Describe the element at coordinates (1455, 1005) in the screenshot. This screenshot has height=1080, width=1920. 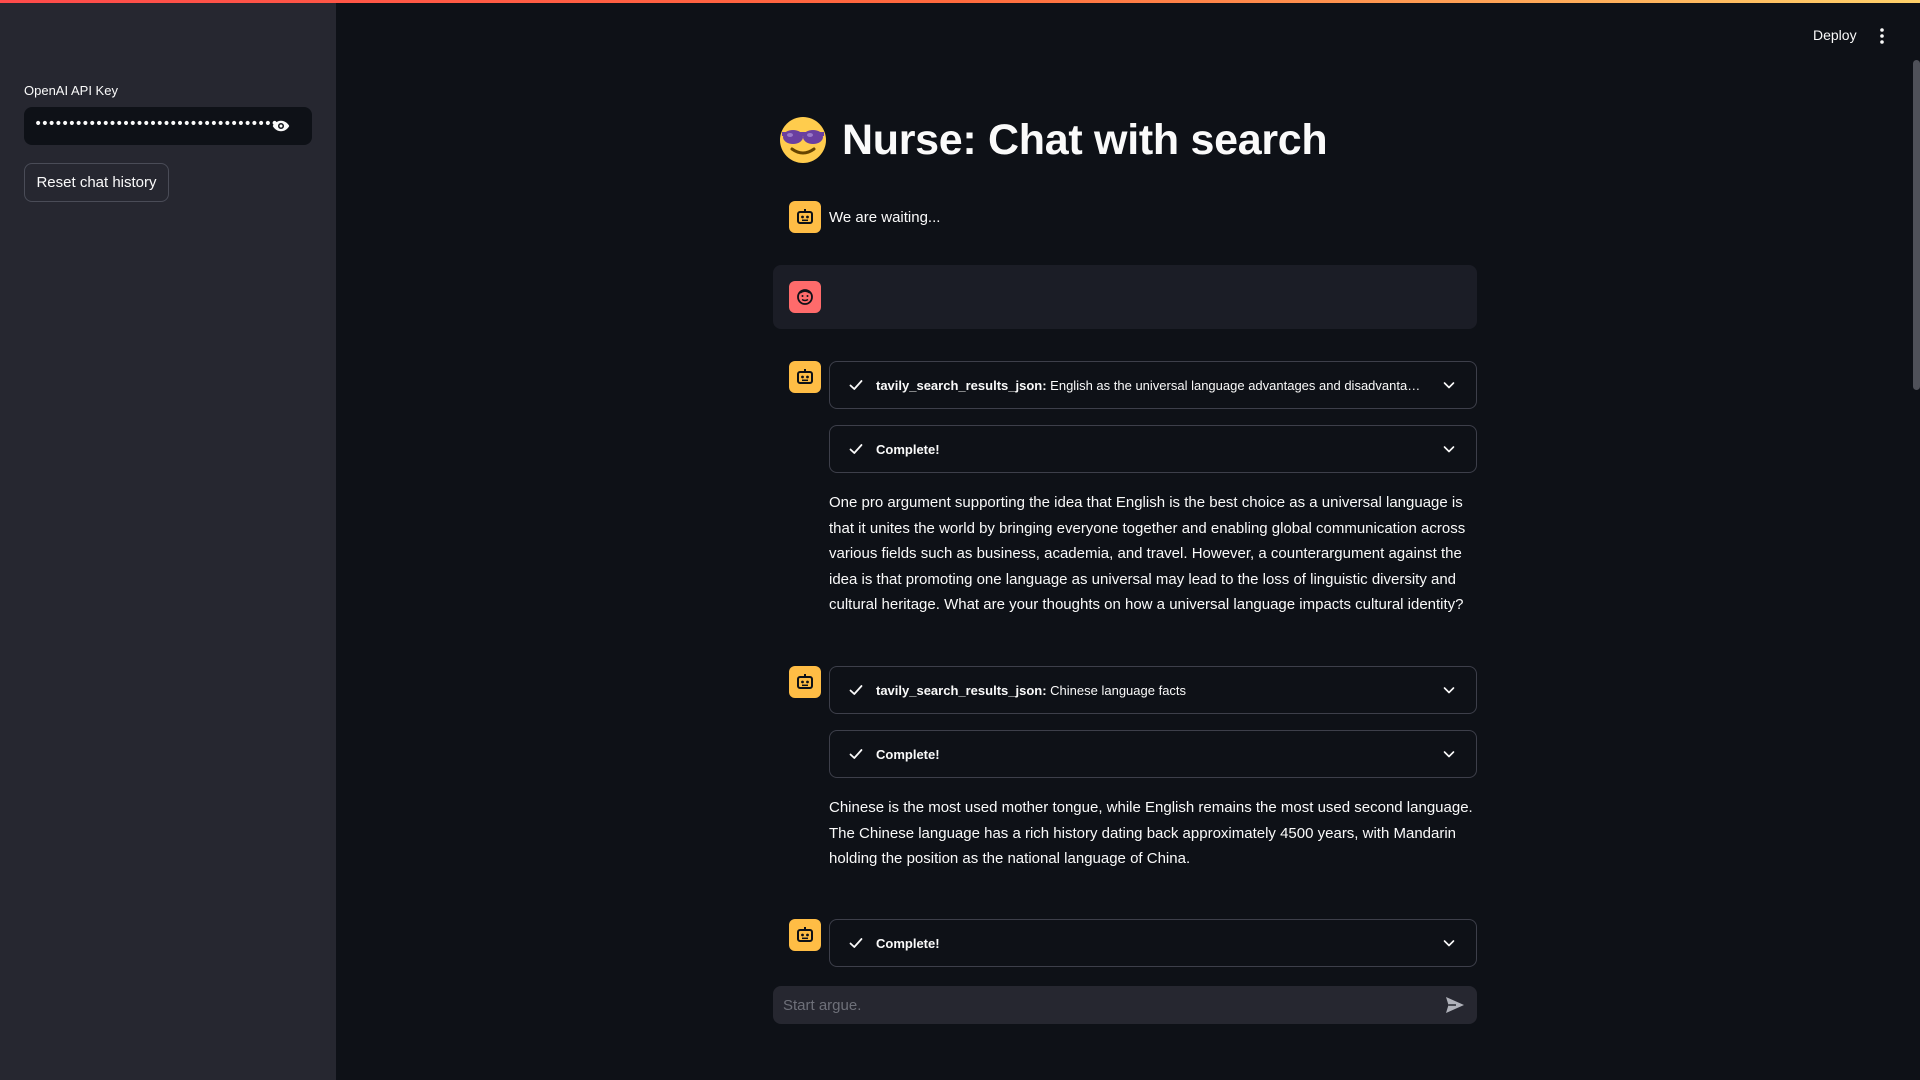
I see `send-icon` at that location.